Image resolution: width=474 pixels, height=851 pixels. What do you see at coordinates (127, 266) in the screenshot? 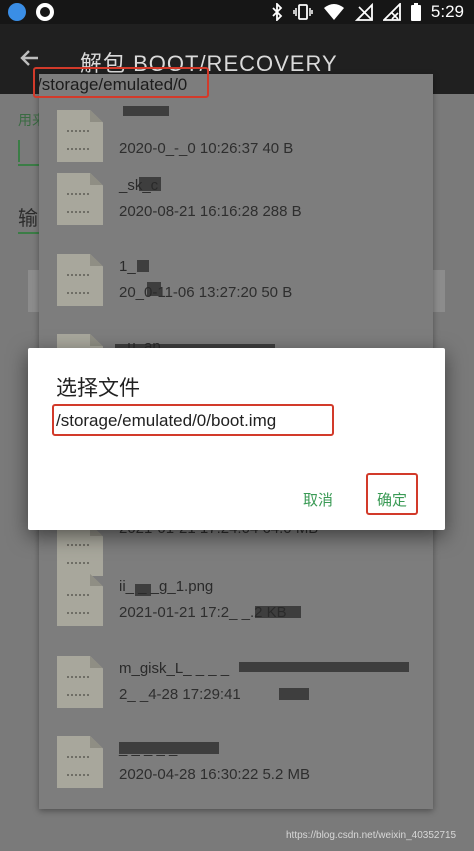
I see `file-name: 1_` at bounding box center [127, 266].